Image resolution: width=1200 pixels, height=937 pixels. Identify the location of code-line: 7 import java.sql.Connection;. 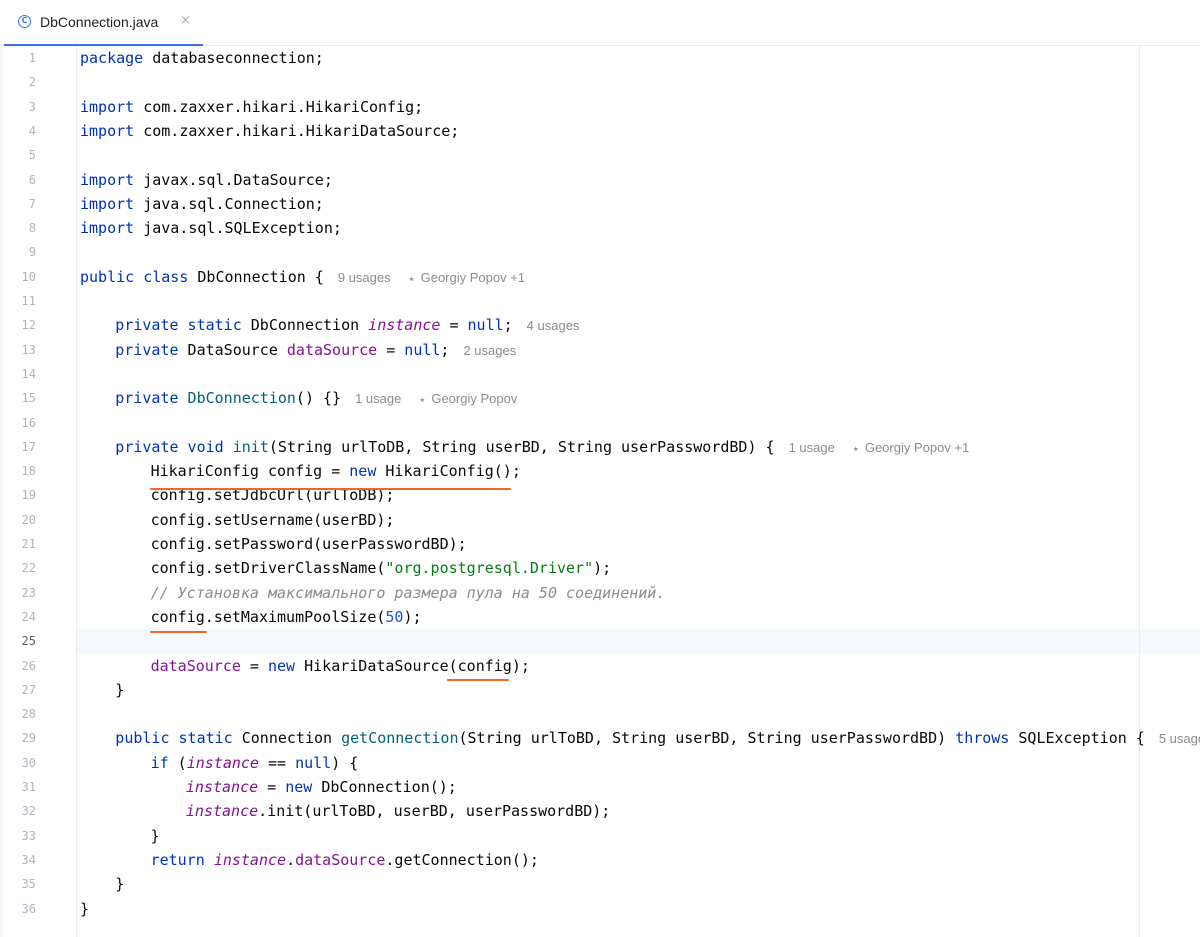
(600, 204).